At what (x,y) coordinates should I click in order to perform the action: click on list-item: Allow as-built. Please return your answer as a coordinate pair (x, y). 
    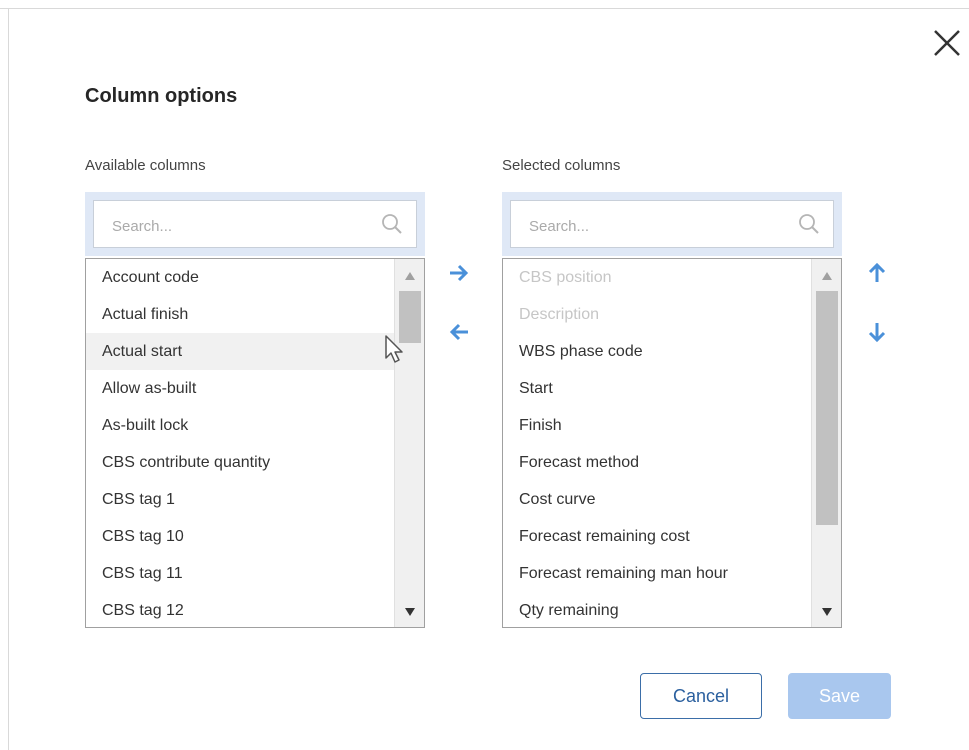
    Looking at the image, I should click on (240, 388).